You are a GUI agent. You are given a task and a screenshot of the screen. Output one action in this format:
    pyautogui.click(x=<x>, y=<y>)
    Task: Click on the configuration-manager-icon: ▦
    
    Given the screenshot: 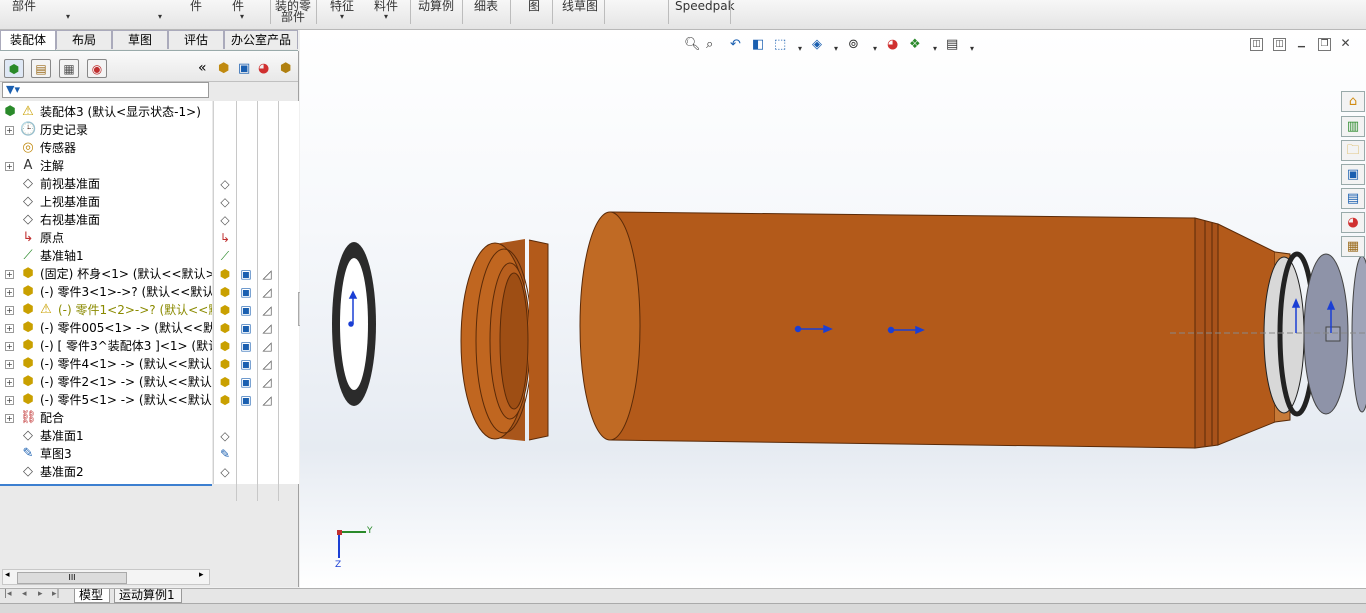 What is the action you would take?
    pyautogui.click(x=69, y=68)
    